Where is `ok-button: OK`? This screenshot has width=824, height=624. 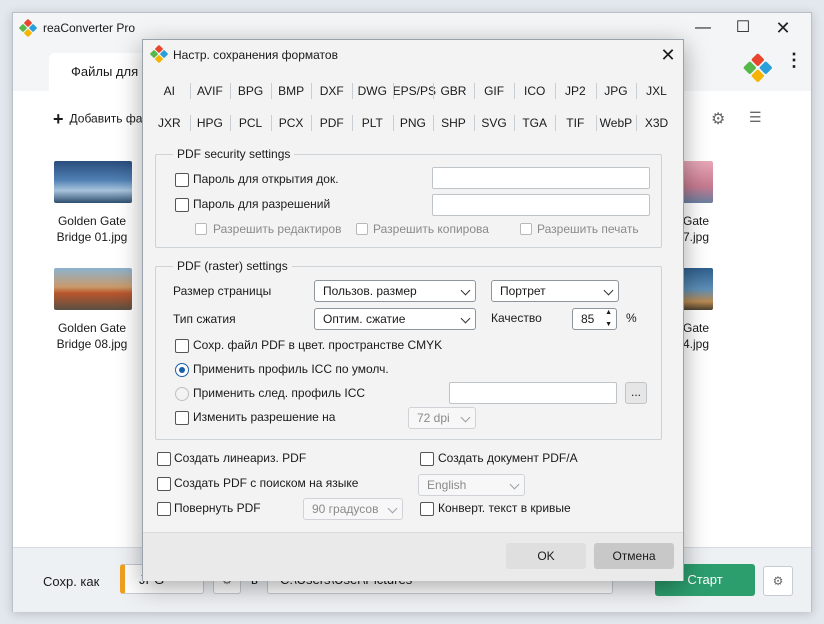
ok-button: OK is located at coordinates (546, 556).